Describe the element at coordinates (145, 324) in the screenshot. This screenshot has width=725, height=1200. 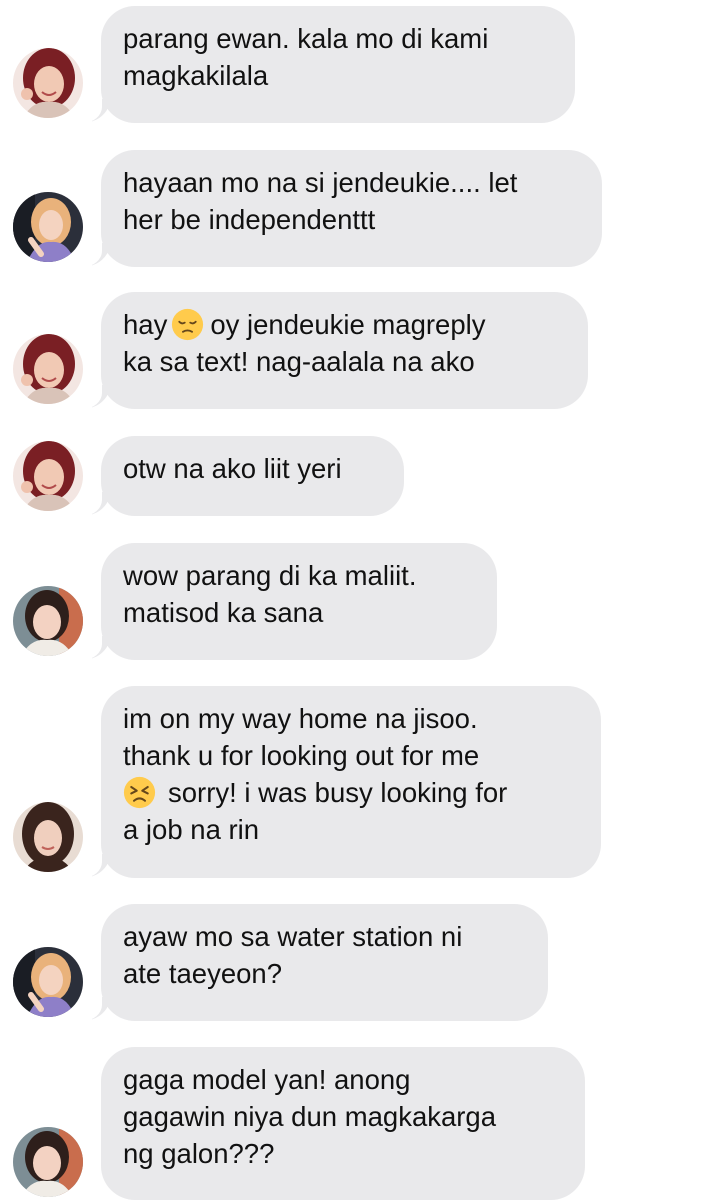
I see `message-text-segment: hay` at that location.